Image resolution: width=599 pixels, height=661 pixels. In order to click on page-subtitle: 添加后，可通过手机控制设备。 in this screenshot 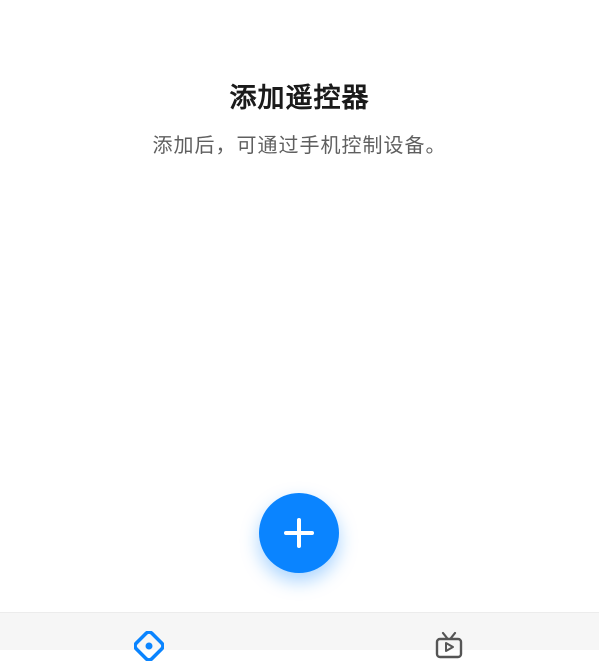, I will do `click(299, 145)`.